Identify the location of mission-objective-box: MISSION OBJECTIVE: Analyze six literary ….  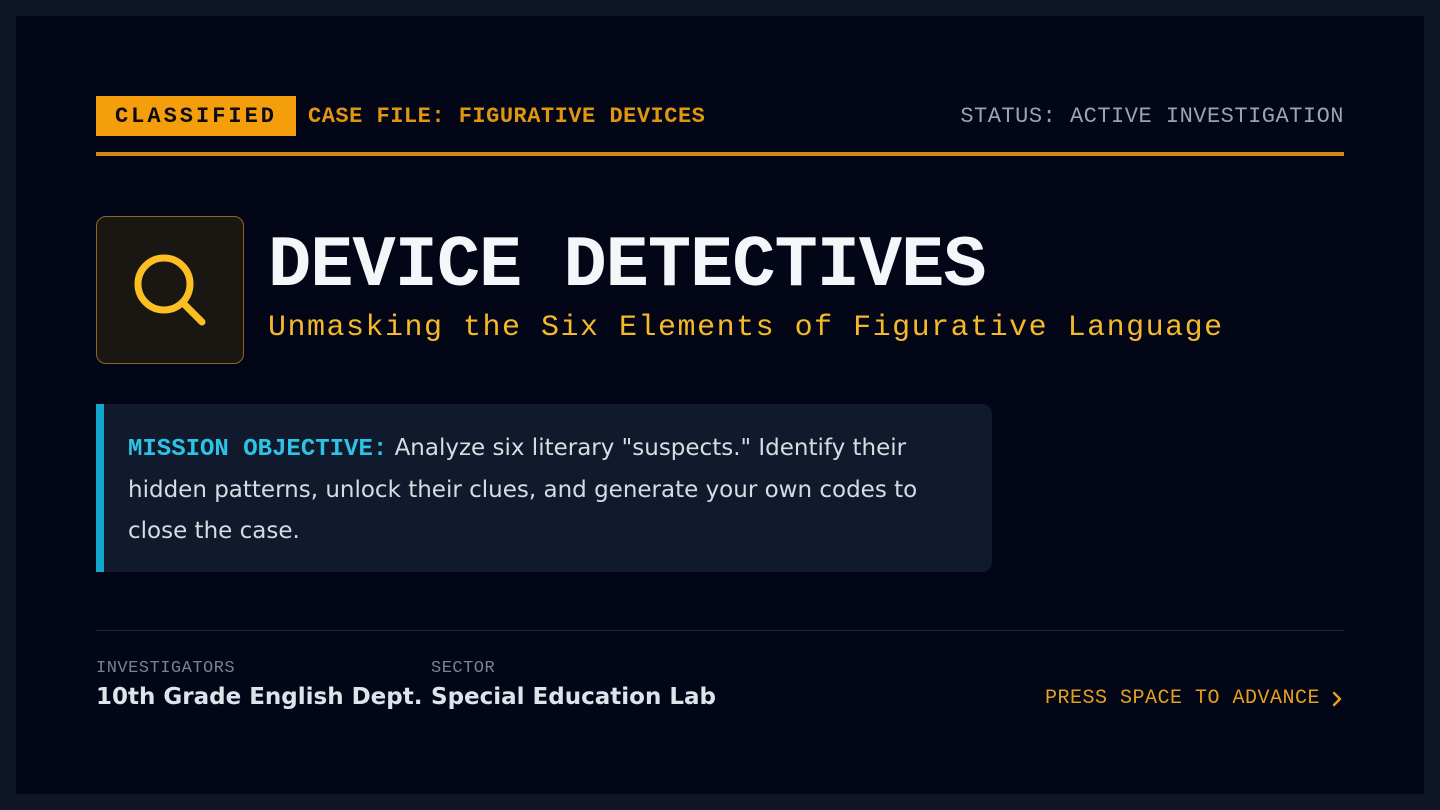
(544, 488).